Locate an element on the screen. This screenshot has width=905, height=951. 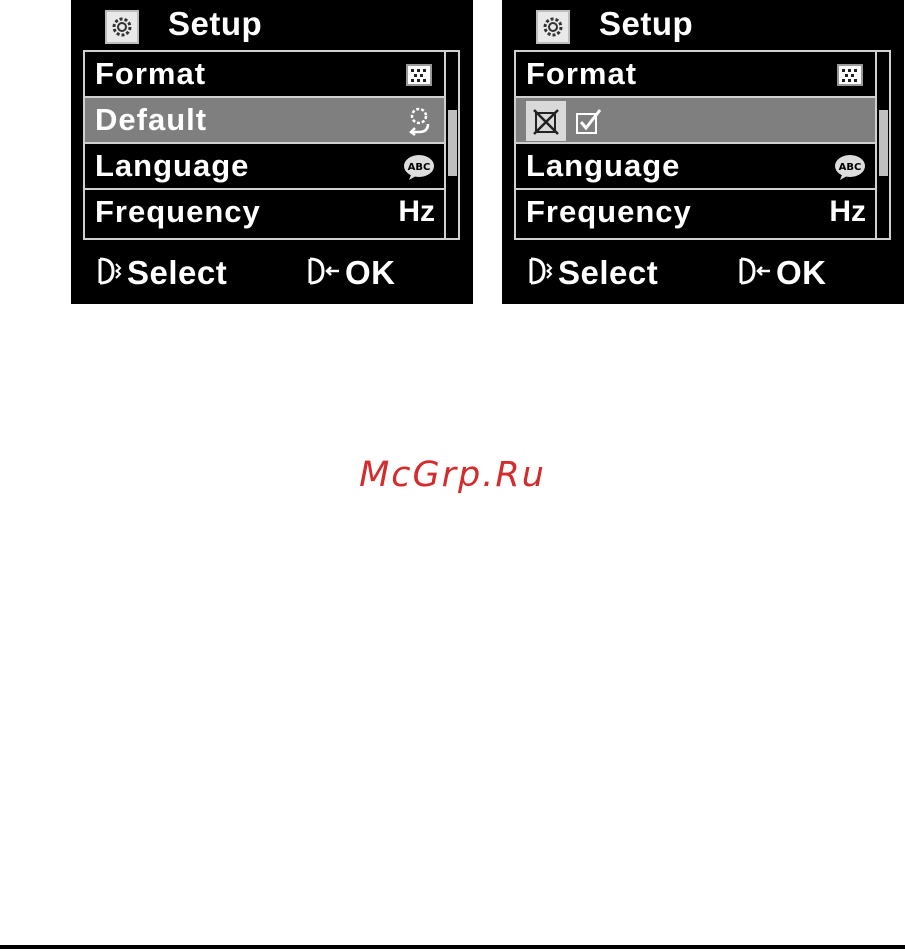
menu-item-label: Default is located at coordinates (151, 119).